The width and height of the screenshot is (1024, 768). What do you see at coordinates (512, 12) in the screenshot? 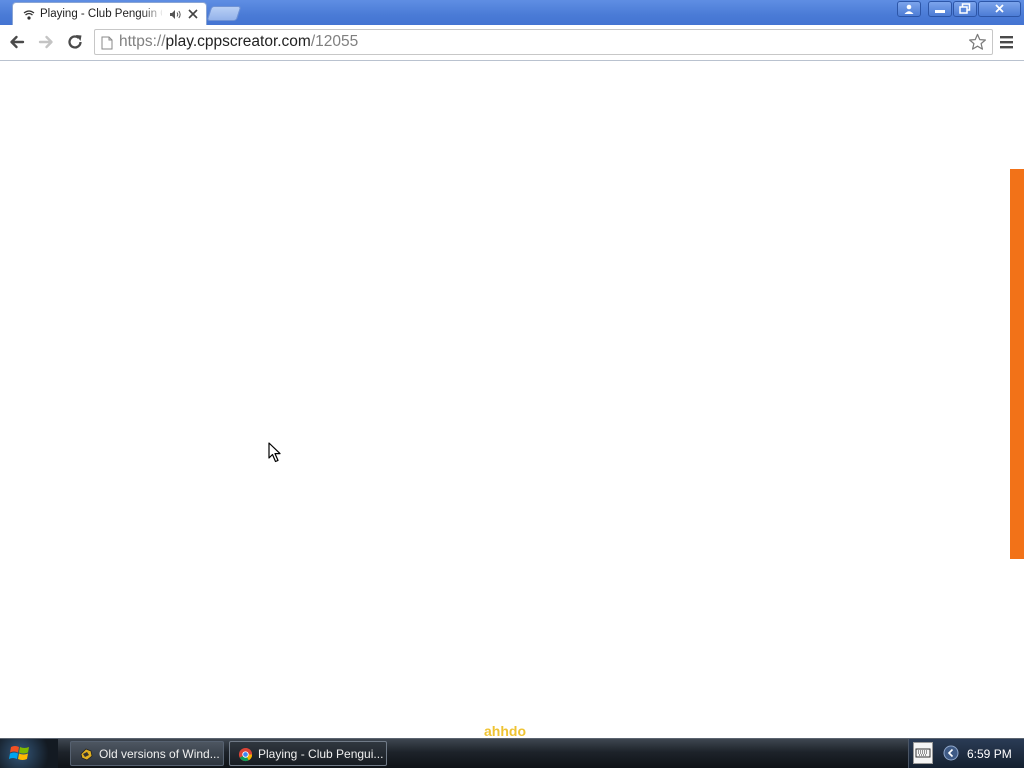
I see `browser-titlebar: Playing - Club Penguin Cl` at bounding box center [512, 12].